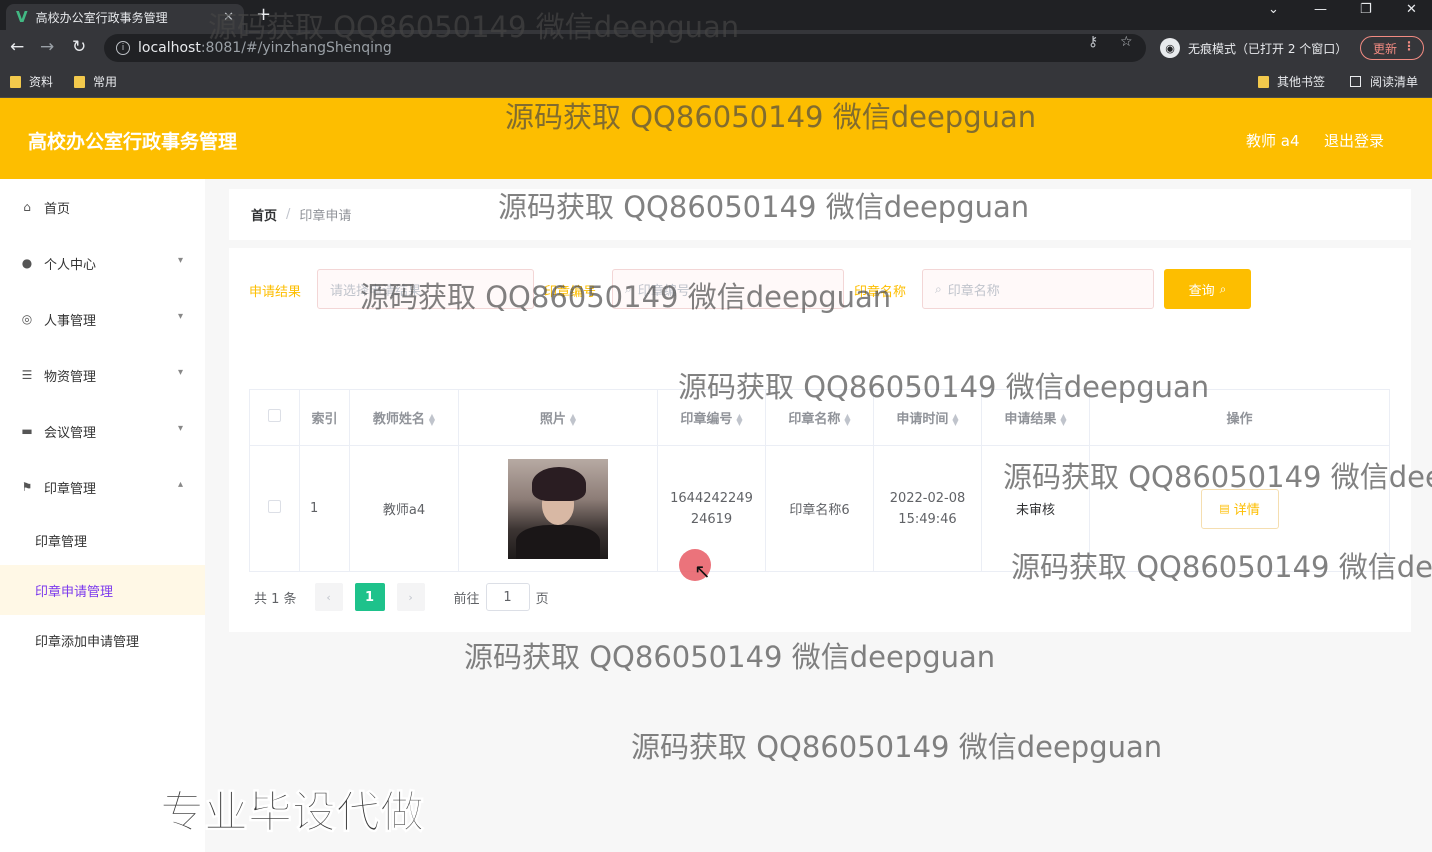 This screenshot has height=852, width=1432. Describe the element at coordinates (1392, 48) in the screenshot. I see `update-button: 更新 ⋮` at that location.